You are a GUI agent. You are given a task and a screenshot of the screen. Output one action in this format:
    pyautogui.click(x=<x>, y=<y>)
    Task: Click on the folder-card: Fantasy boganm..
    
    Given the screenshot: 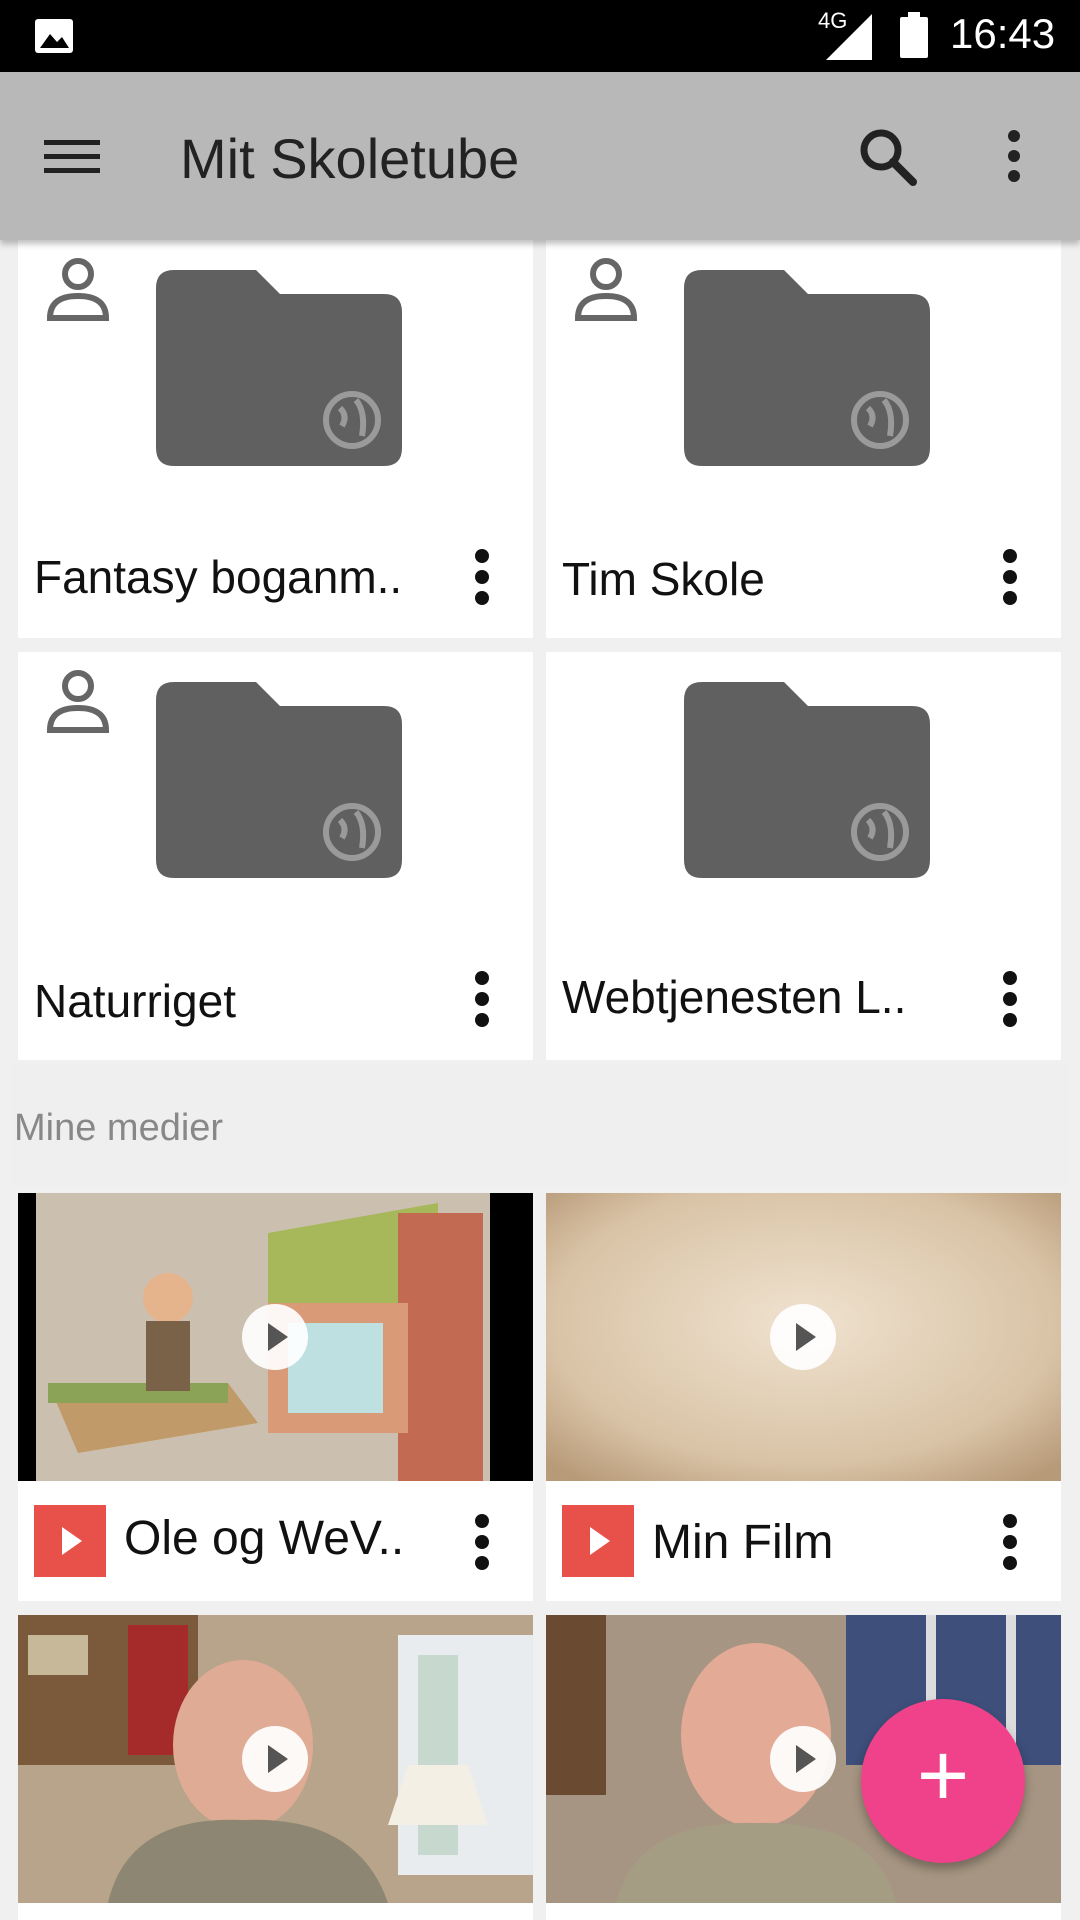 What is the action you would take?
    pyautogui.click(x=275, y=439)
    